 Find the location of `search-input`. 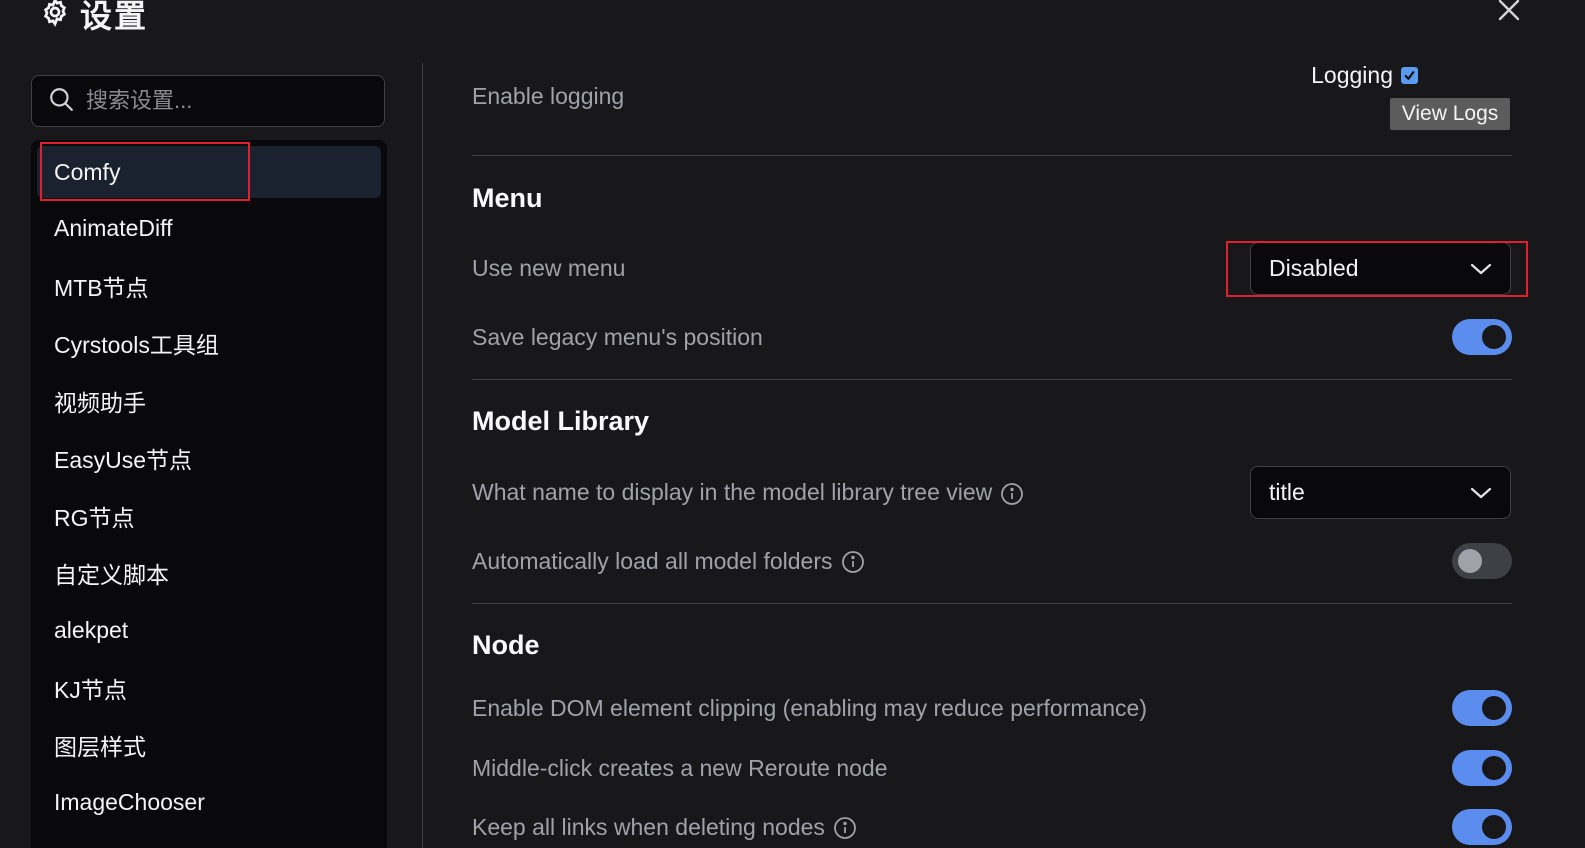

search-input is located at coordinates (226, 101).